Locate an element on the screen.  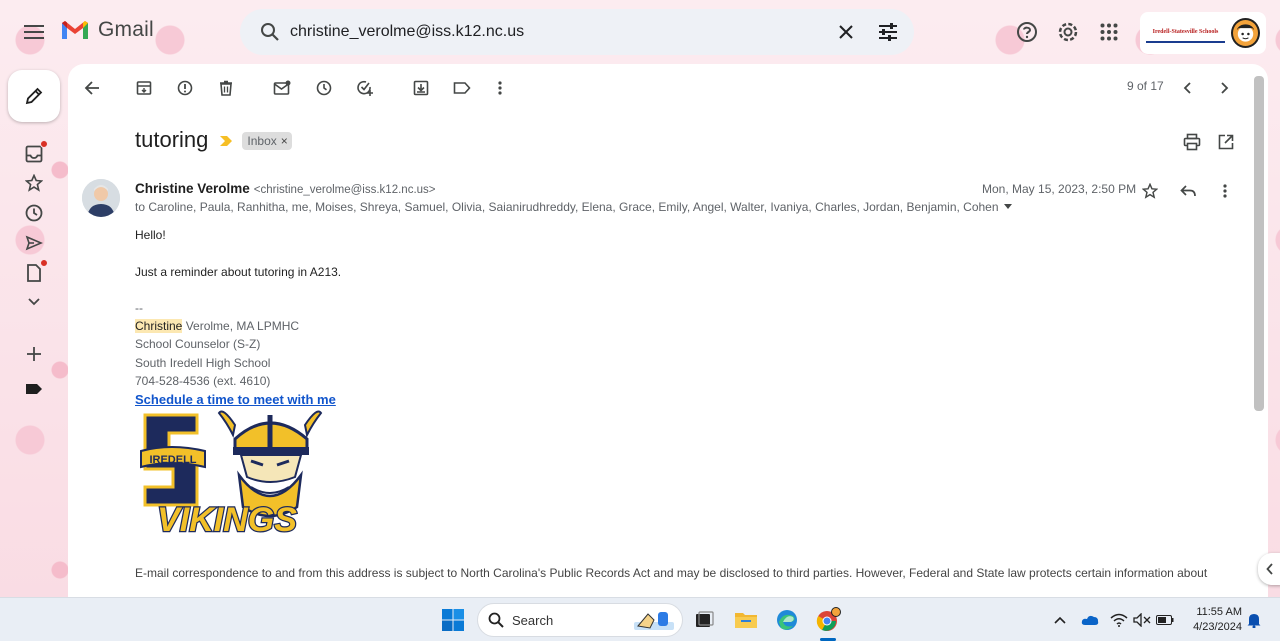
help-icon is located at coordinates (1027, 32).